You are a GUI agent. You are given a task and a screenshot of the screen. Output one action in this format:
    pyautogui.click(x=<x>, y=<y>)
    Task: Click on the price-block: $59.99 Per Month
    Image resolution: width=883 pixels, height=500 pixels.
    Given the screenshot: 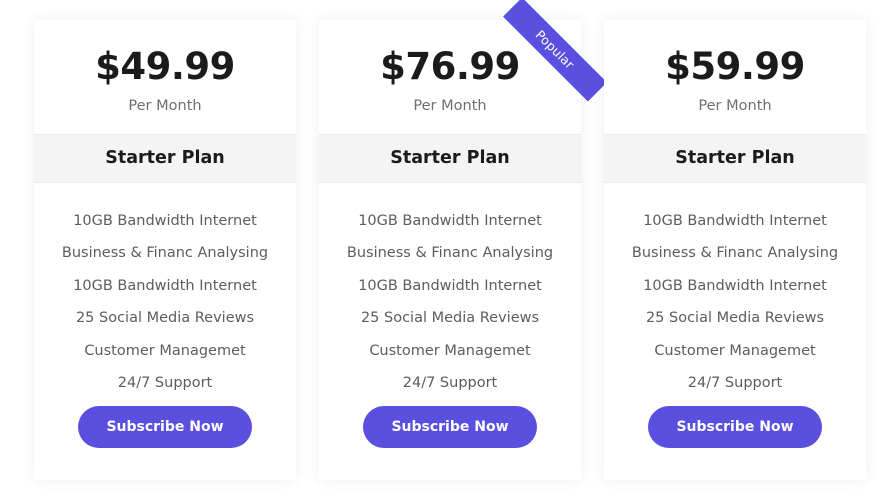 What is the action you would take?
    pyautogui.click(x=735, y=77)
    